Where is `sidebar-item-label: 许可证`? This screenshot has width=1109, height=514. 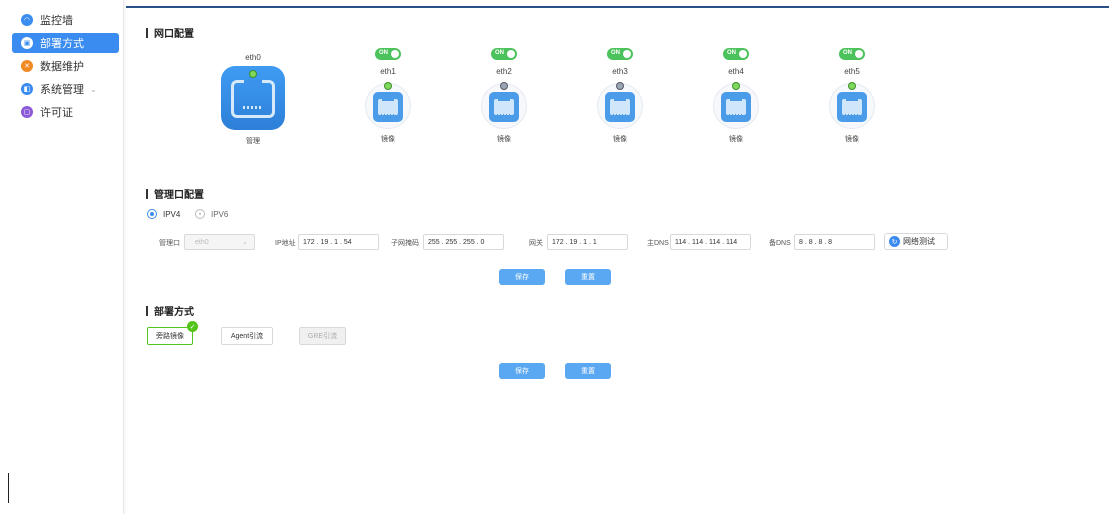
sidebar-item-label: 许可证 is located at coordinates (56, 113).